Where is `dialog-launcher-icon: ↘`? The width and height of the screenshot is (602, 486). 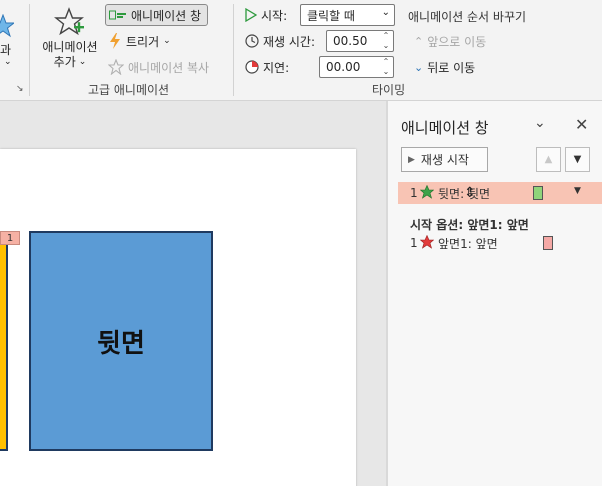 dialog-launcher-icon: ↘ is located at coordinates (20, 89).